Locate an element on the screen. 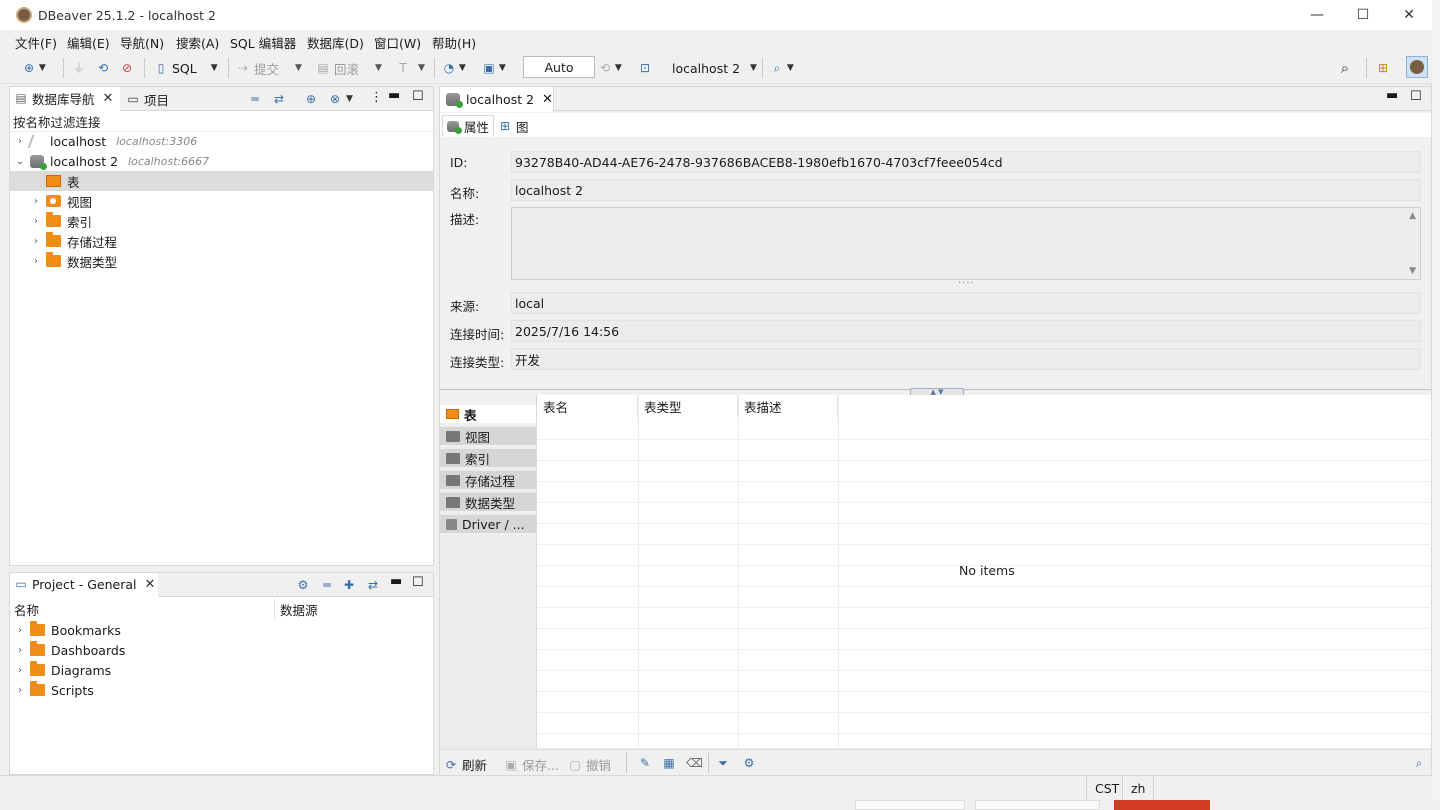 The height and width of the screenshot is (810, 1440). schema-search-button: ⌕ ▼ is located at coordinates (782, 68).